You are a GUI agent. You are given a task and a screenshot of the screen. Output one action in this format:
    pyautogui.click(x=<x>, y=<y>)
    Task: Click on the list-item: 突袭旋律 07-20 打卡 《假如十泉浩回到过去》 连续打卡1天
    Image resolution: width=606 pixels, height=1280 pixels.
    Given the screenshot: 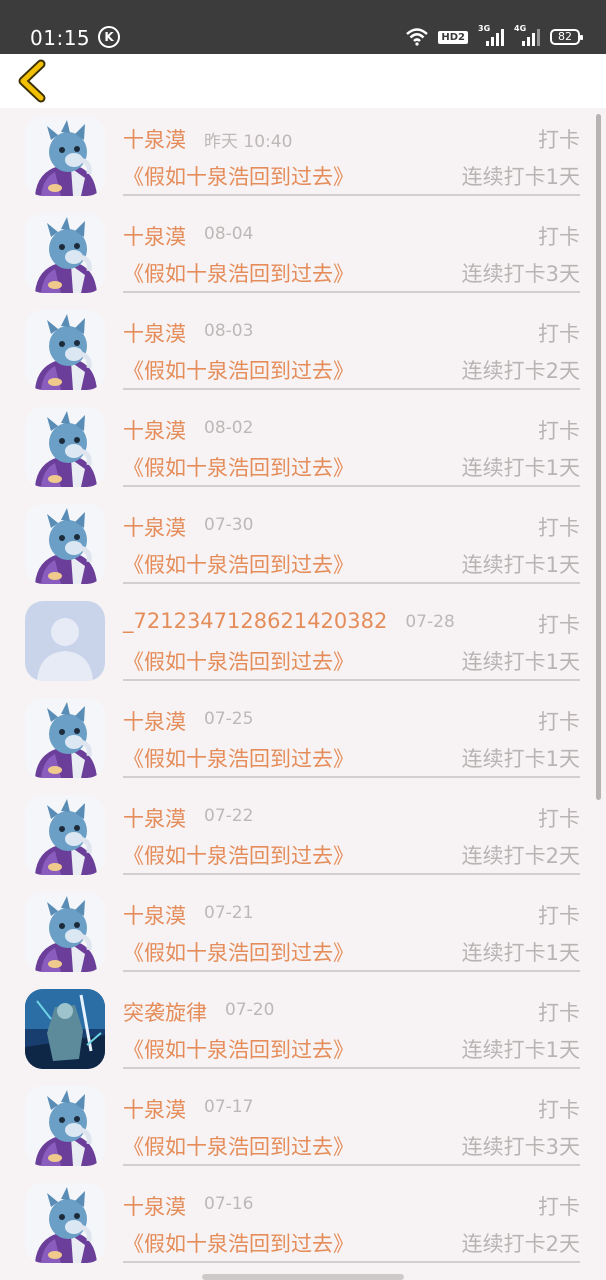 What is the action you would take?
    pyautogui.click(x=303, y=1029)
    